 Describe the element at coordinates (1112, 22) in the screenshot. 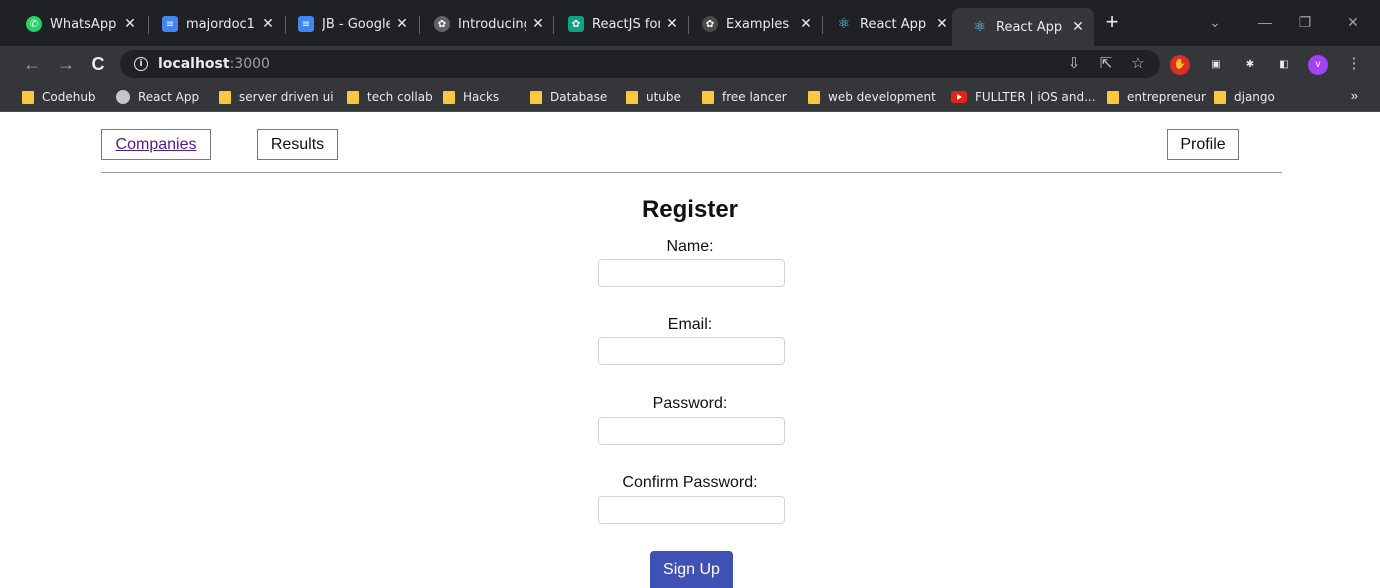

I see `new-tab-button: +` at that location.